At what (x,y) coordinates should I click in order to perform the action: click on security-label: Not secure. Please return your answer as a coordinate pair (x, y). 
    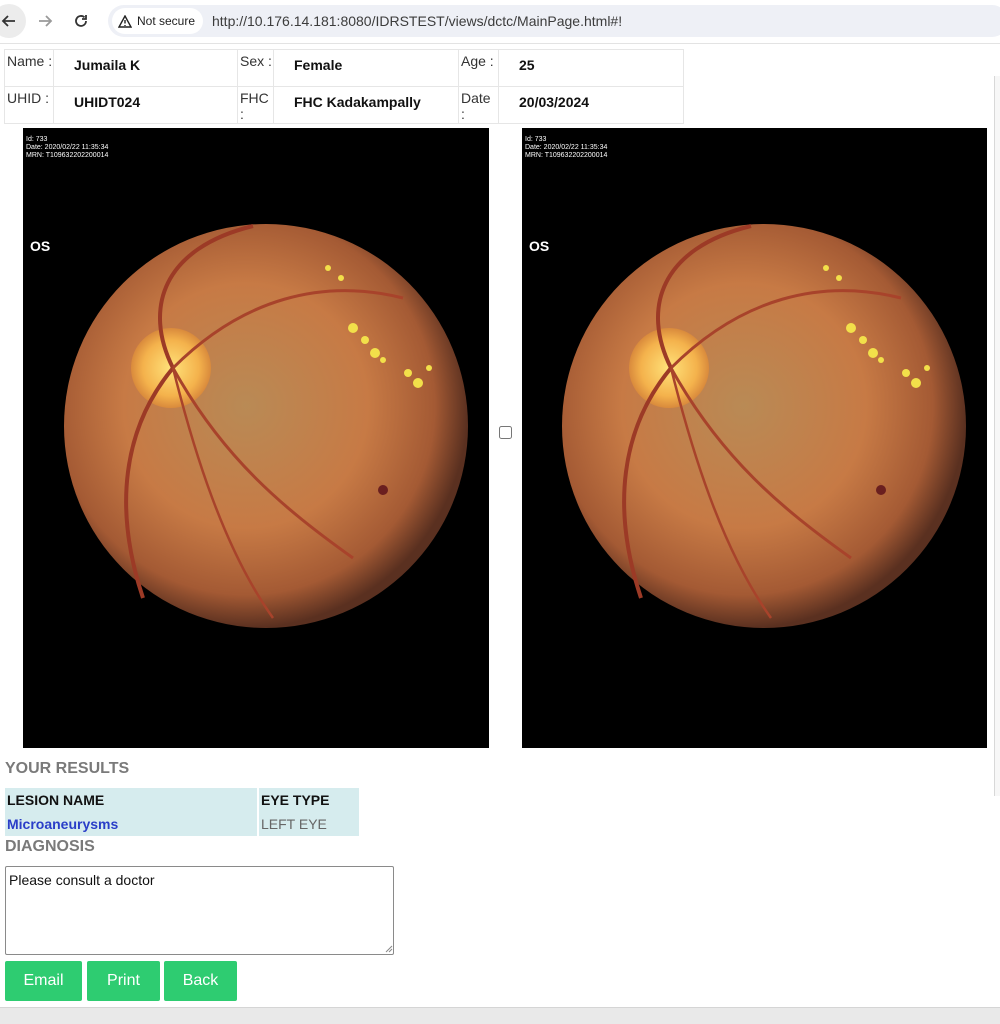
    Looking at the image, I should click on (166, 21).